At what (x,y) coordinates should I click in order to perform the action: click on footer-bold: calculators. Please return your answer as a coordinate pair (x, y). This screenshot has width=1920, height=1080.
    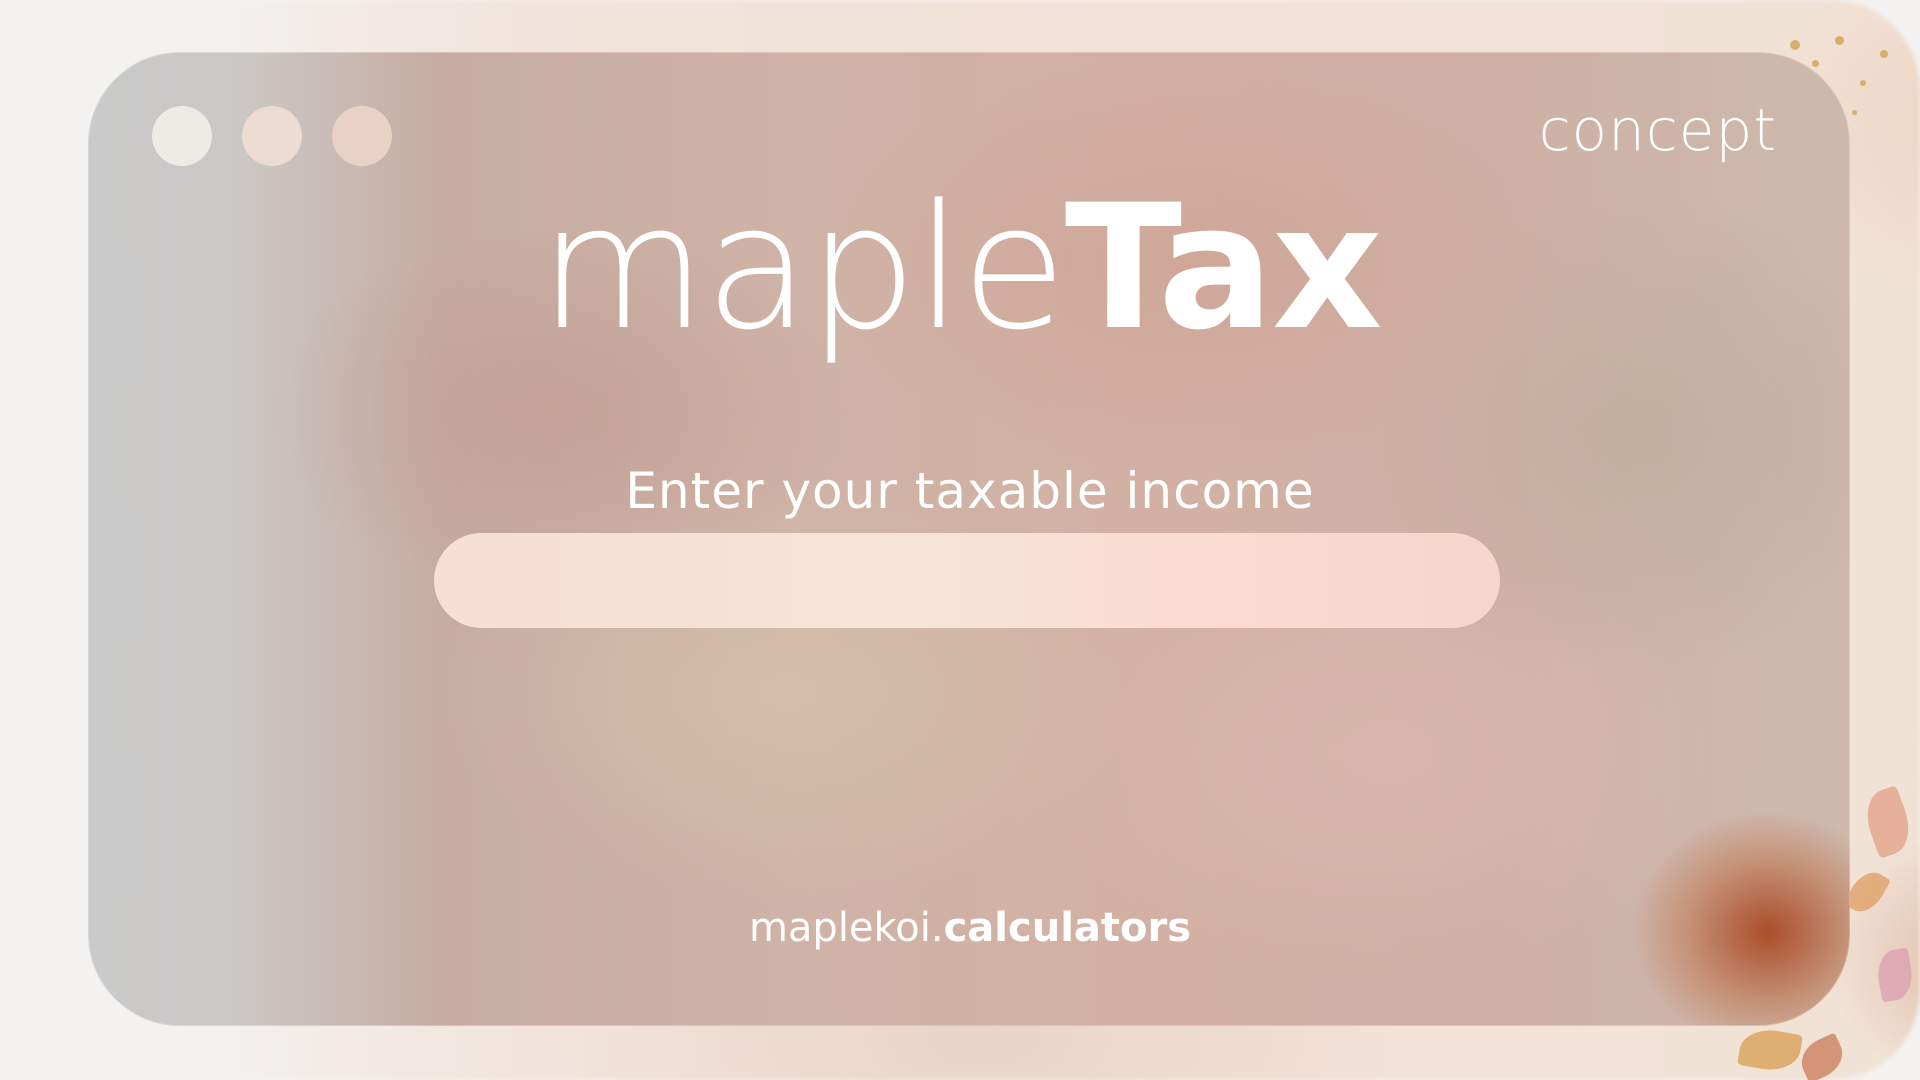
    Looking at the image, I should click on (1067, 928).